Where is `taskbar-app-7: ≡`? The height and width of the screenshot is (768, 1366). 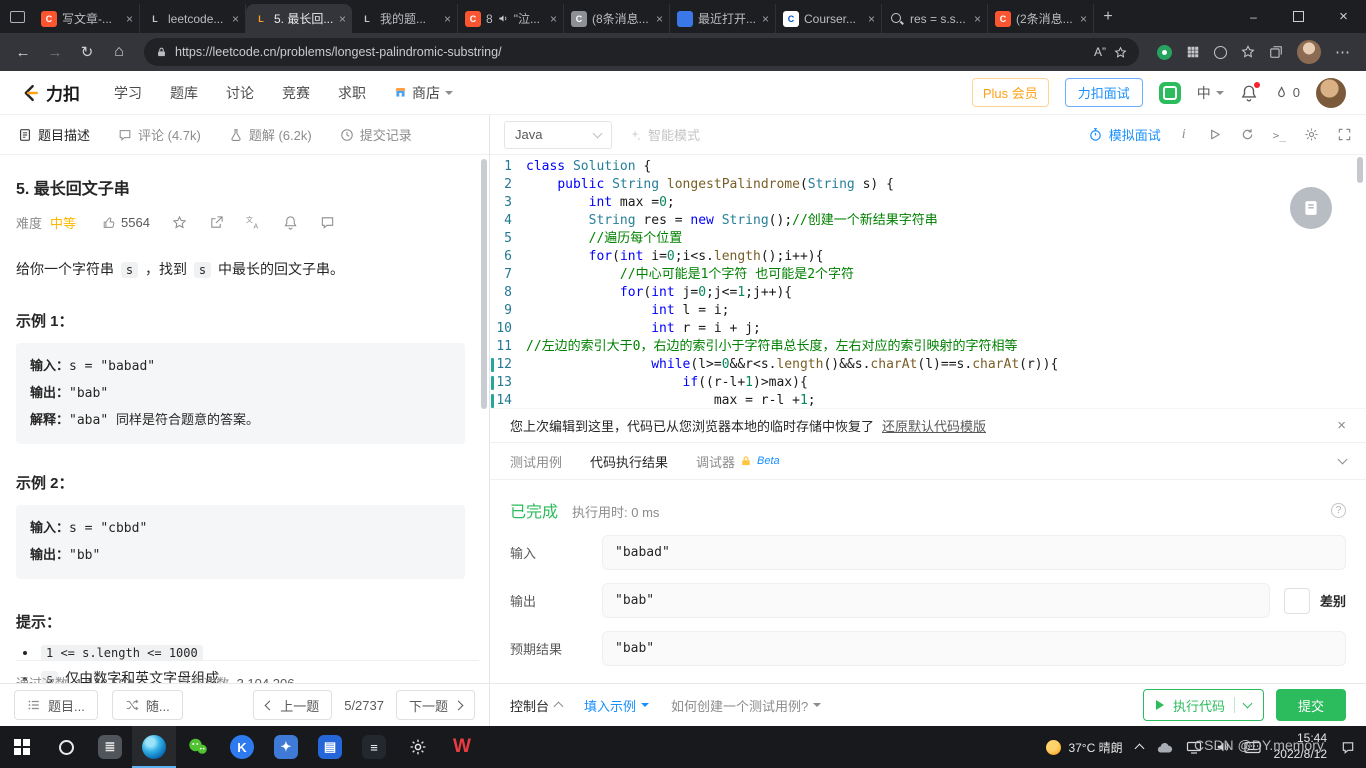 taskbar-app-7: ≡ is located at coordinates (374, 747).